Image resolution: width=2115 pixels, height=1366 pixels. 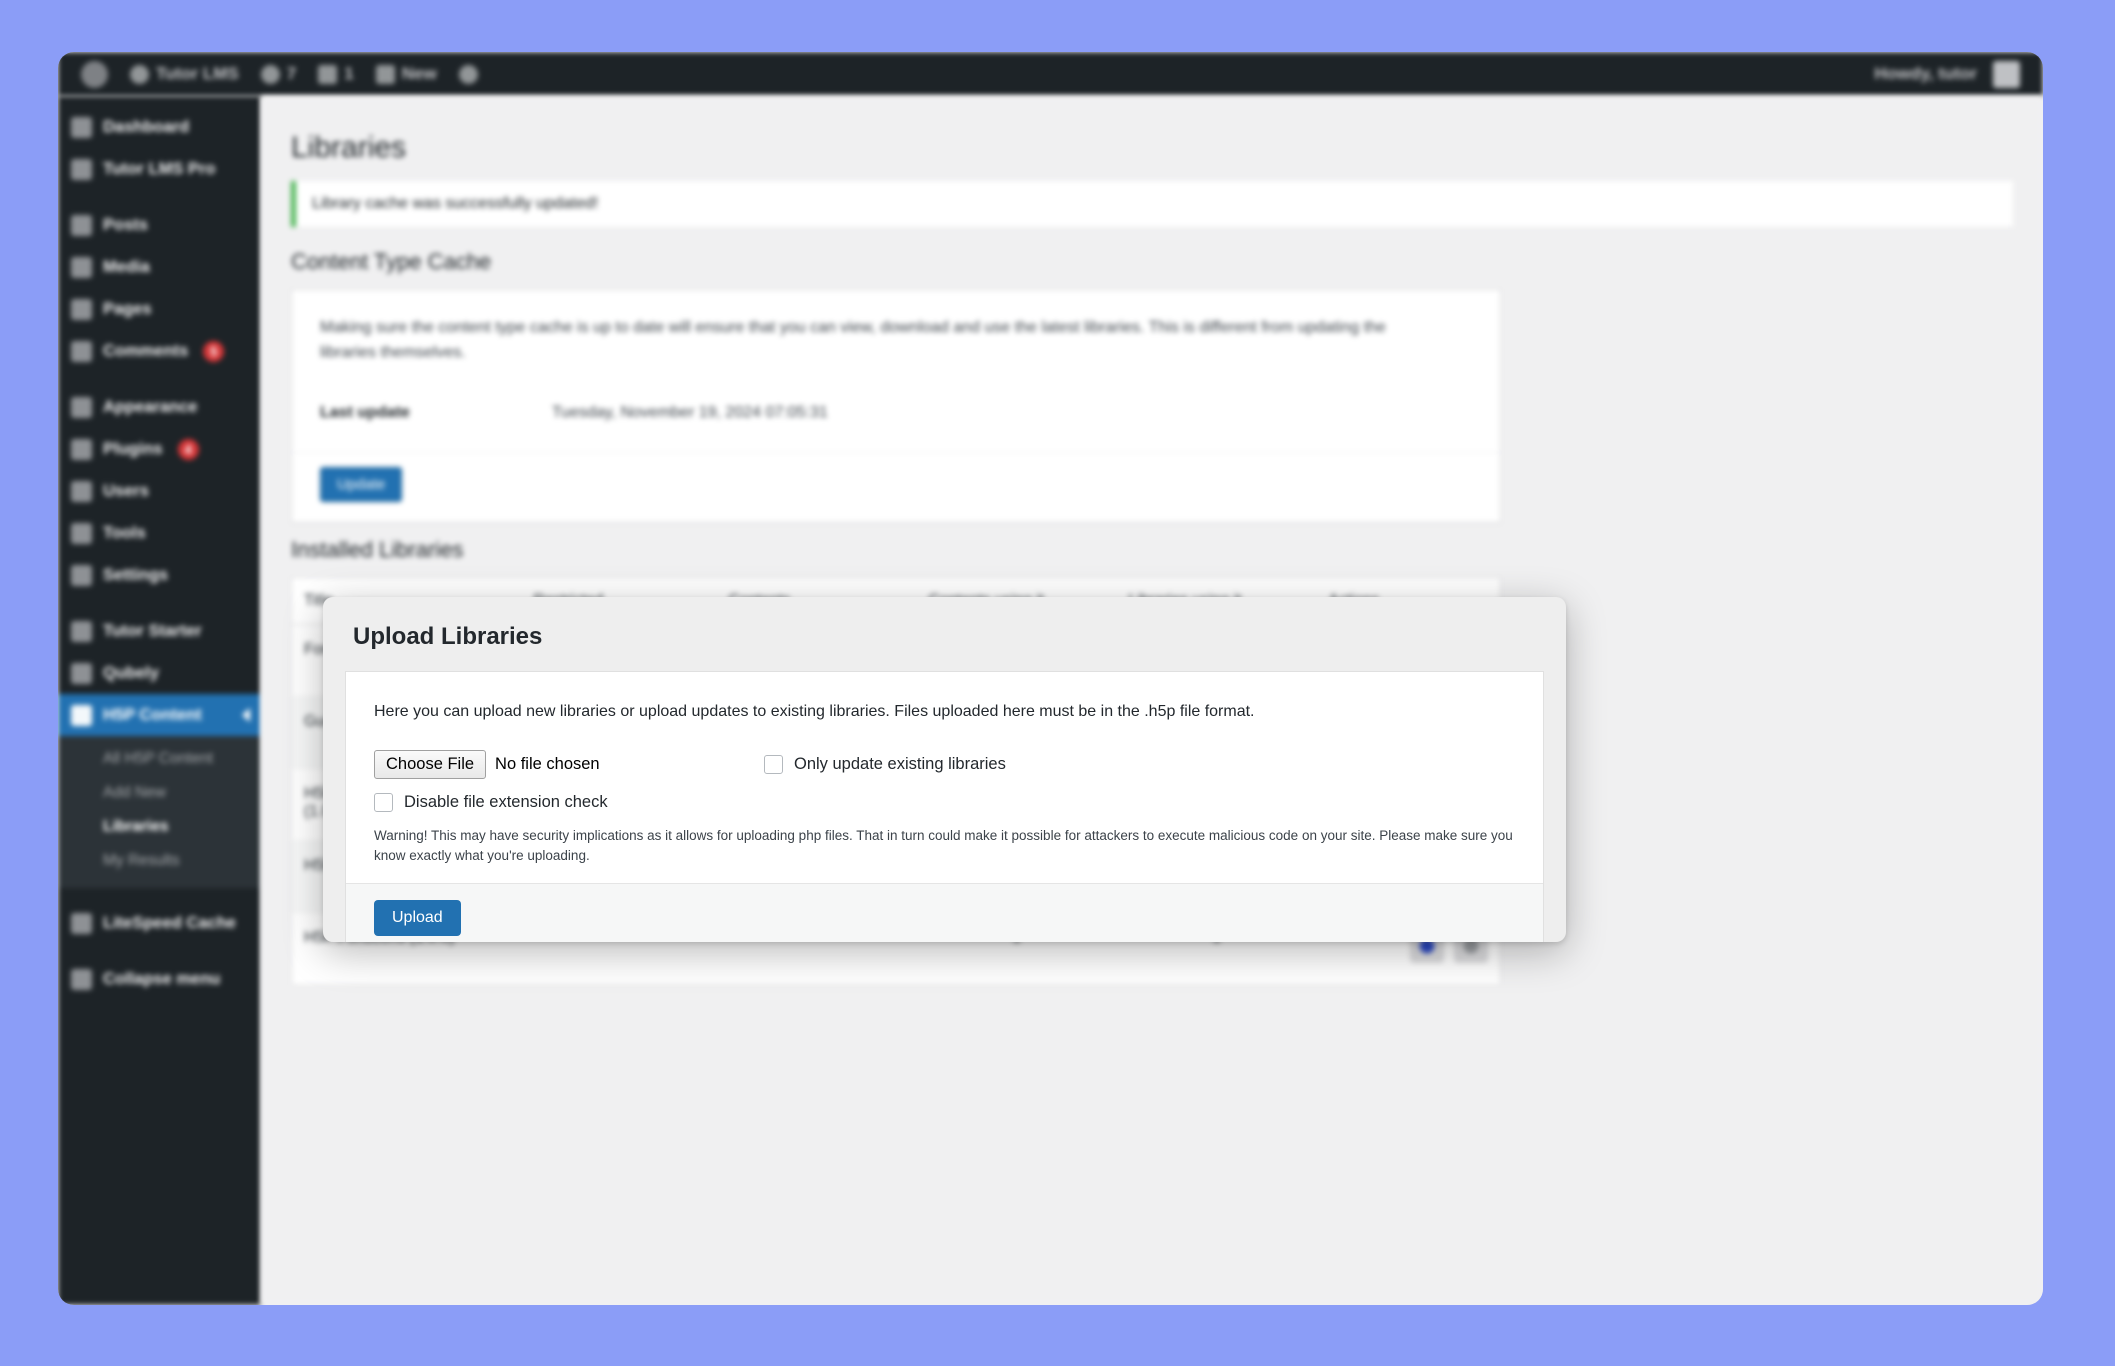 What do you see at coordinates (139, 74) in the screenshot?
I see `home-icon` at bounding box center [139, 74].